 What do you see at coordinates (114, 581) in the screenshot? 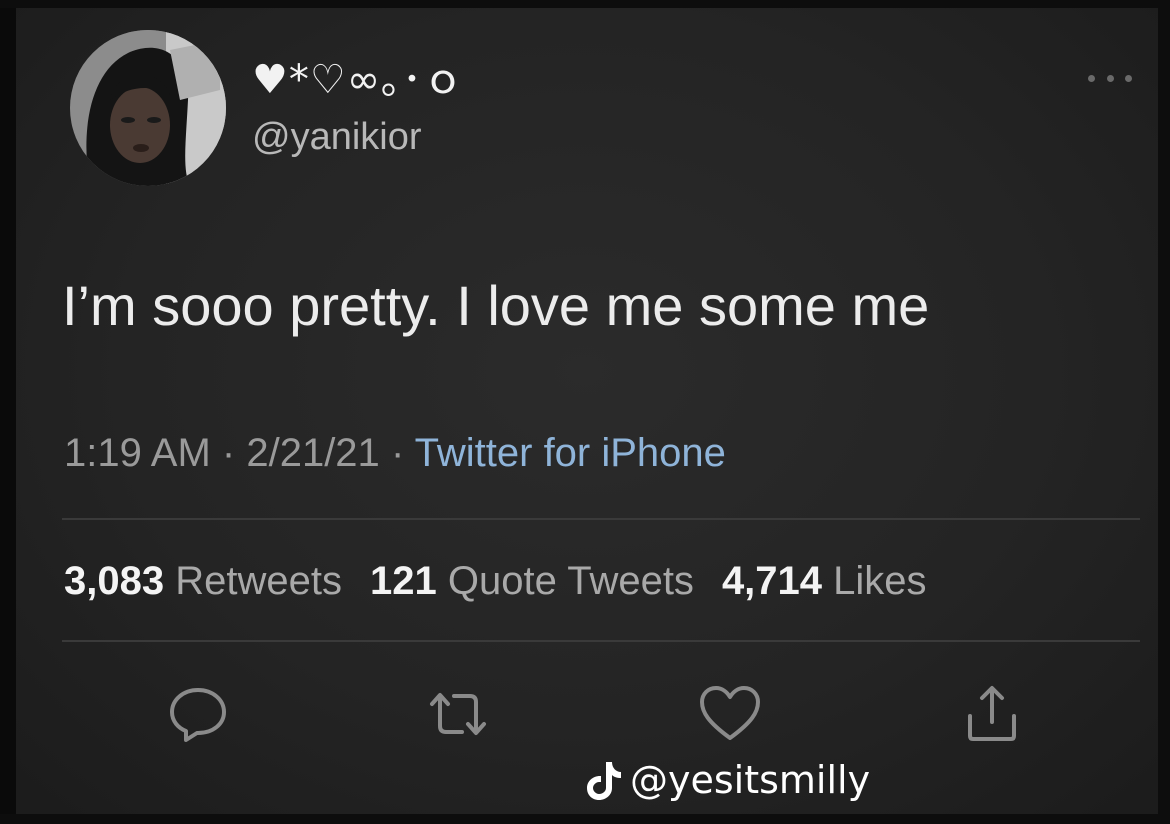
I see `retweets-count: 3,083` at bounding box center [114, 581].